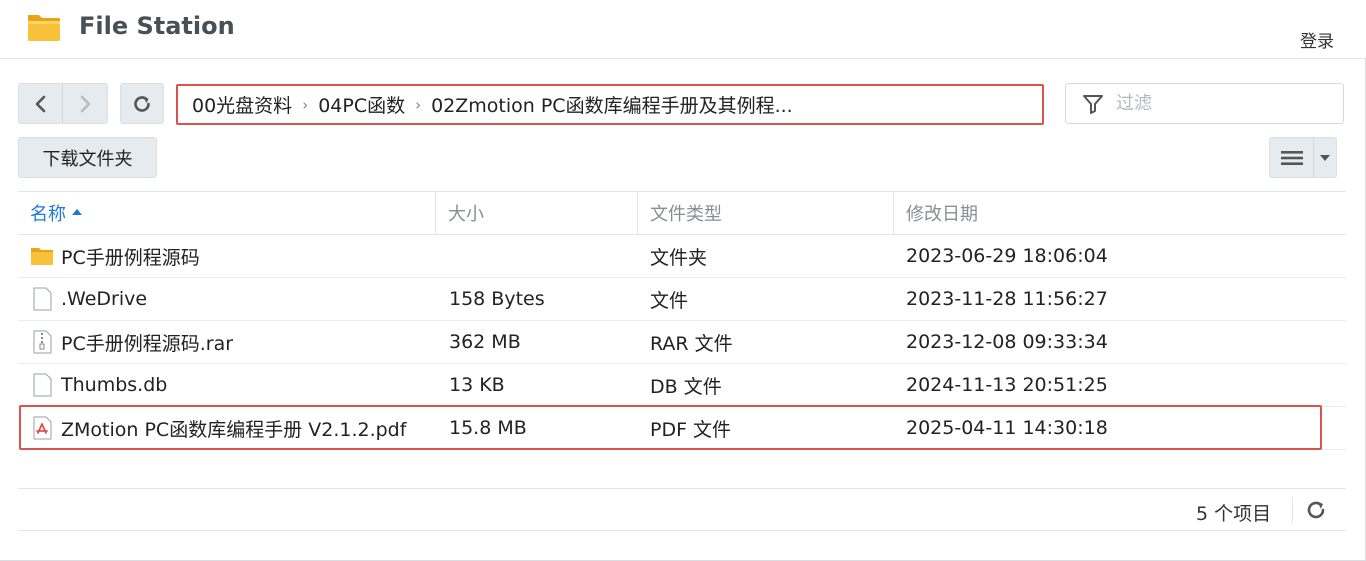 The height and width of the screenshot is (561, 1366). What do you see at coordinates (1007, 299) in the screenshot?
I see `file-modified: 2023-11-28 11:56:27` at bounding box center [1007, 299].